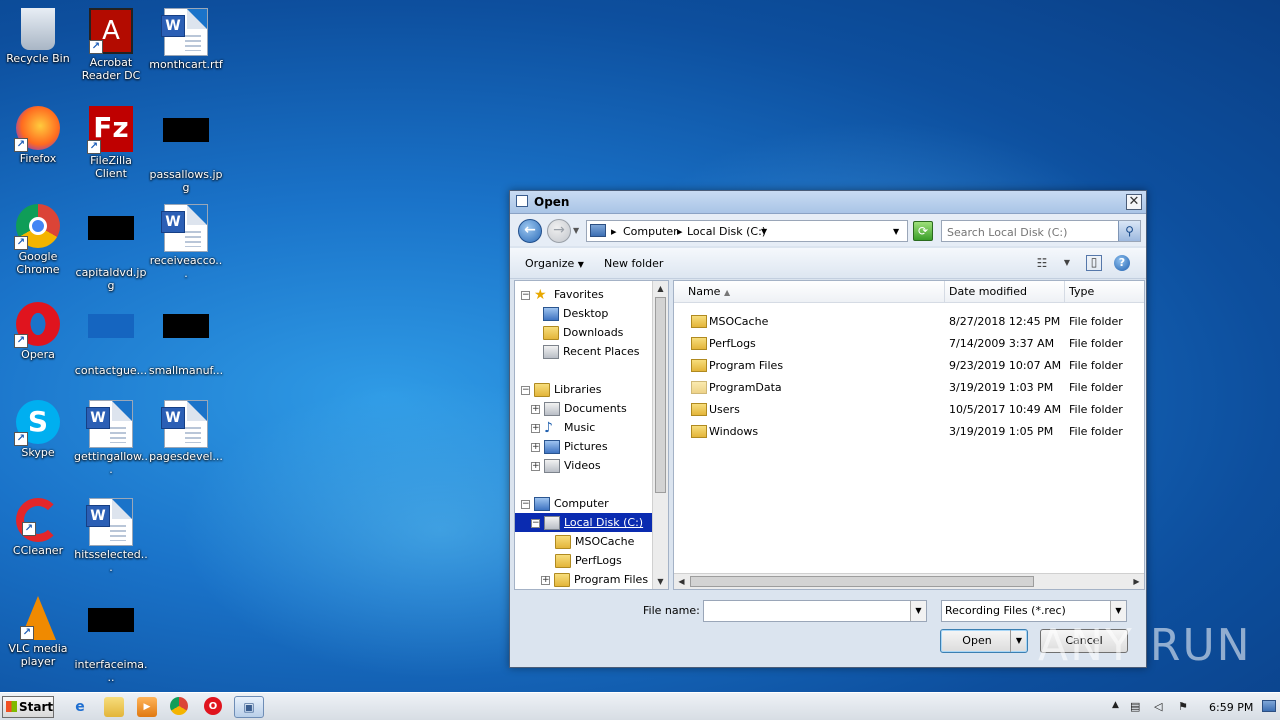  What do you see at coordinates (80, 707) in the screenshot?
I see `internet-explorer-icon: e` at bounding box center [80, 707].